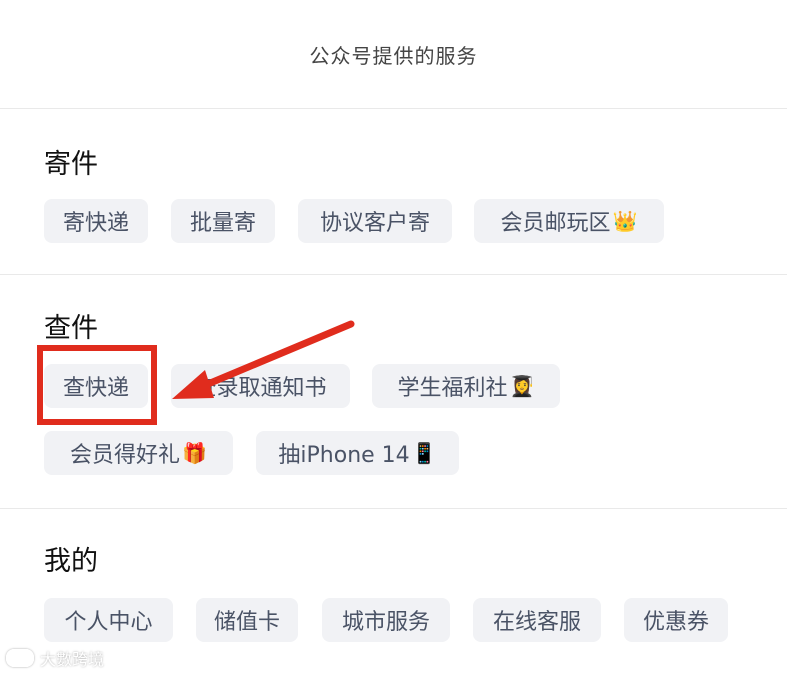 This screenshot has width=787, height=676. Describe the element at coordinates (374, 223) in the screenshot. I see `chip-label: 协议客户寄` at that location.